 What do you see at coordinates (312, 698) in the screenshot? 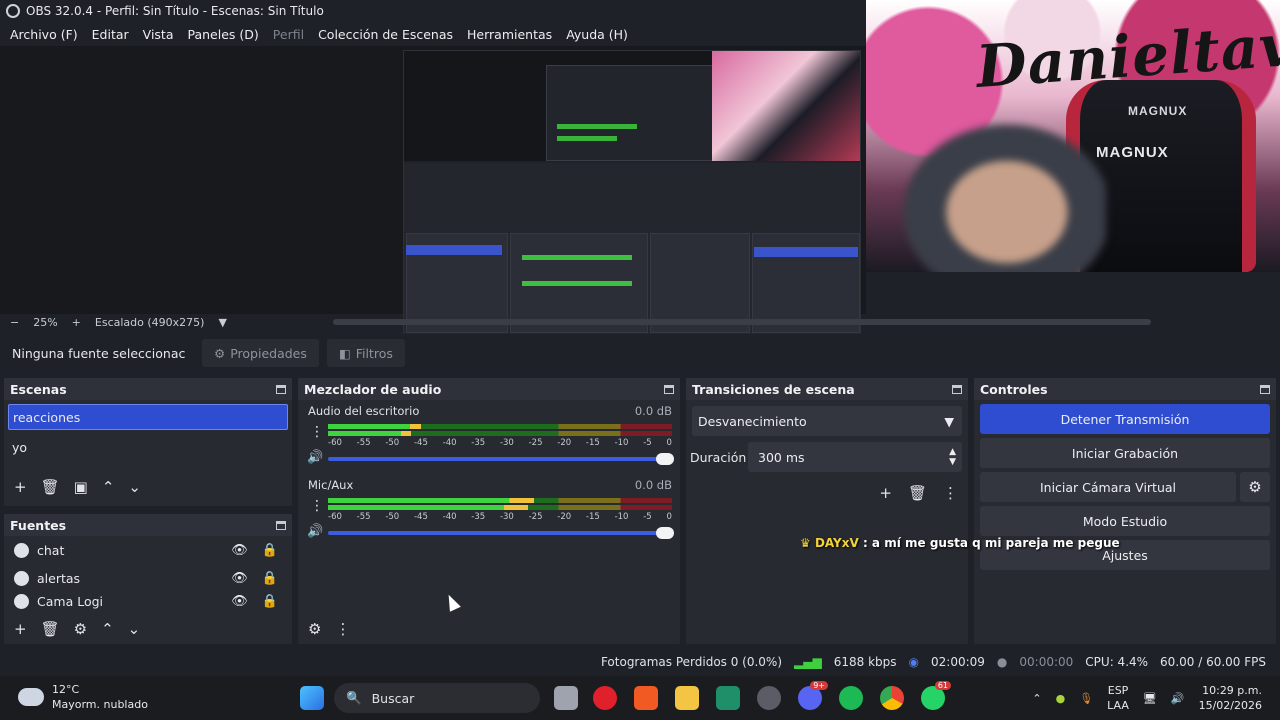
I see `windows-start-icon` at bounding box center [312, 698].